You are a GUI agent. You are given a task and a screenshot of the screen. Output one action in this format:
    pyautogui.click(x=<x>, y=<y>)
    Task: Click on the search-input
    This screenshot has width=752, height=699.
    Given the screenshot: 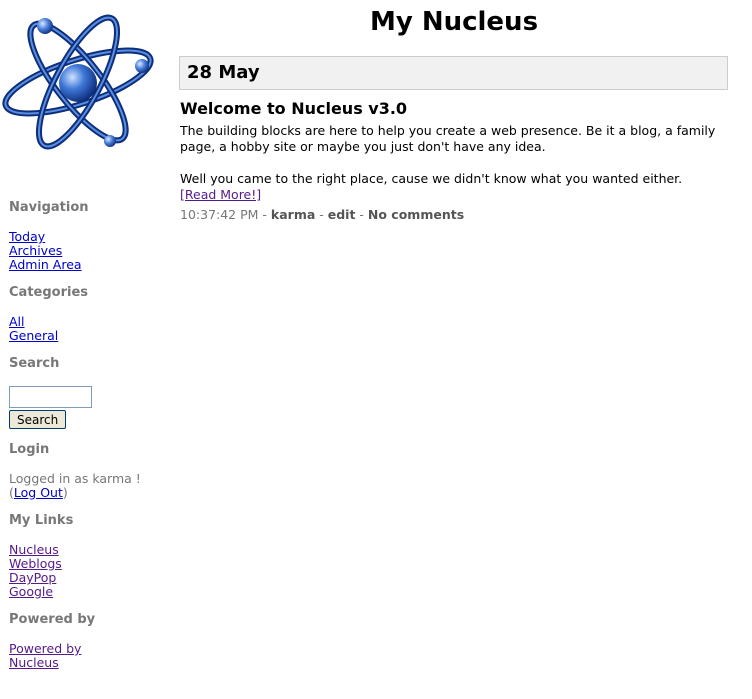 What is the action you would take?
    pyautogui.click(x=50, y=397)
    